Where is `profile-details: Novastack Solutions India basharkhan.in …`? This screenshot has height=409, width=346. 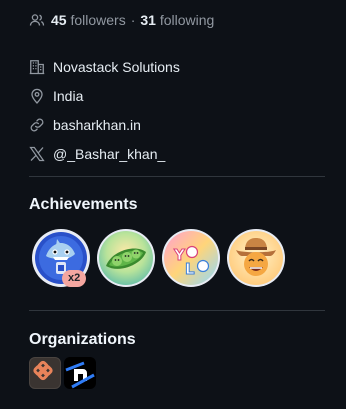
profile-details: Novastack Solutions India basharkhan.in … is located at coordinates (104, 110).